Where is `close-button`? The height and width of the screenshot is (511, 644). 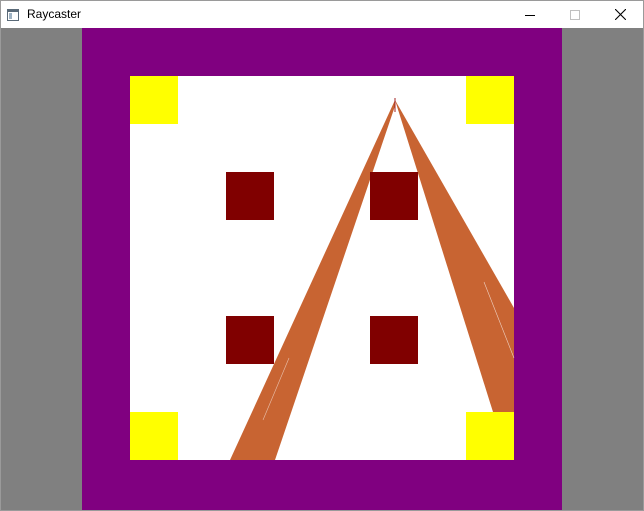 close-button is located at coordinates (620, 14).